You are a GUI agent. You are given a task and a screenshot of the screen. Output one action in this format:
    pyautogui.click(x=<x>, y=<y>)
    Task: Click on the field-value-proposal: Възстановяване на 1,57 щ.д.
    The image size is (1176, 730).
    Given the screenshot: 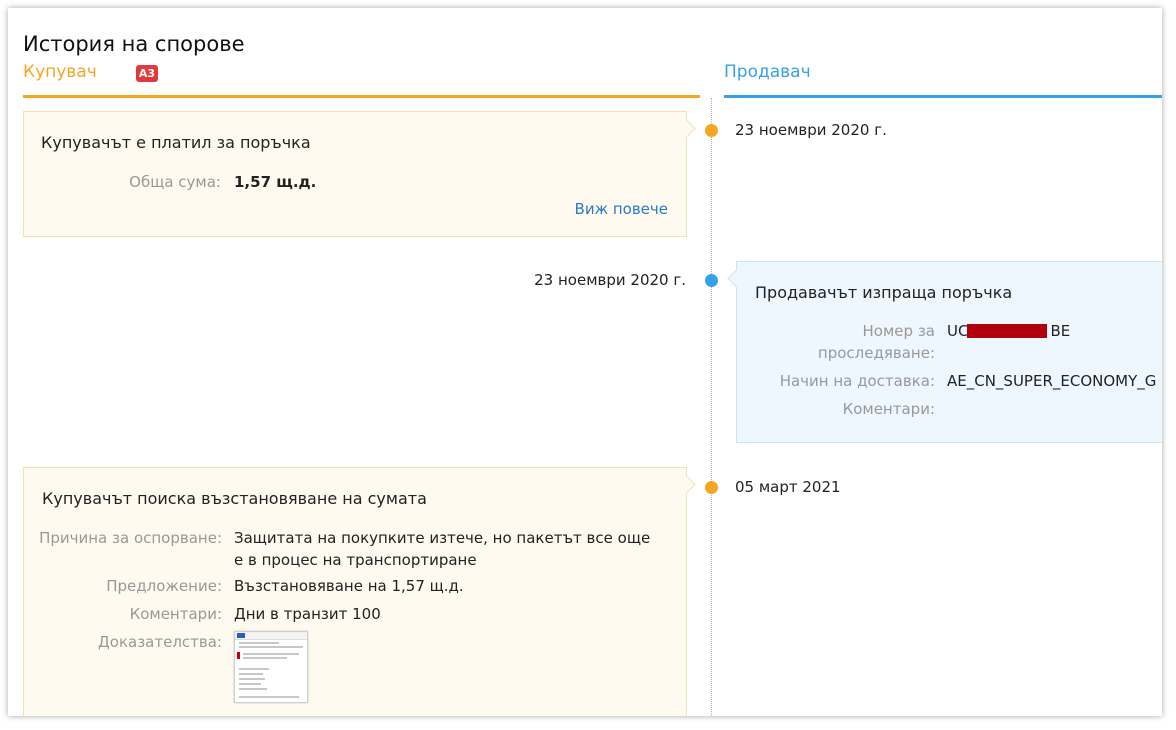 What is the action you would take?
    pyautogui.click(x=349, y=586)
    